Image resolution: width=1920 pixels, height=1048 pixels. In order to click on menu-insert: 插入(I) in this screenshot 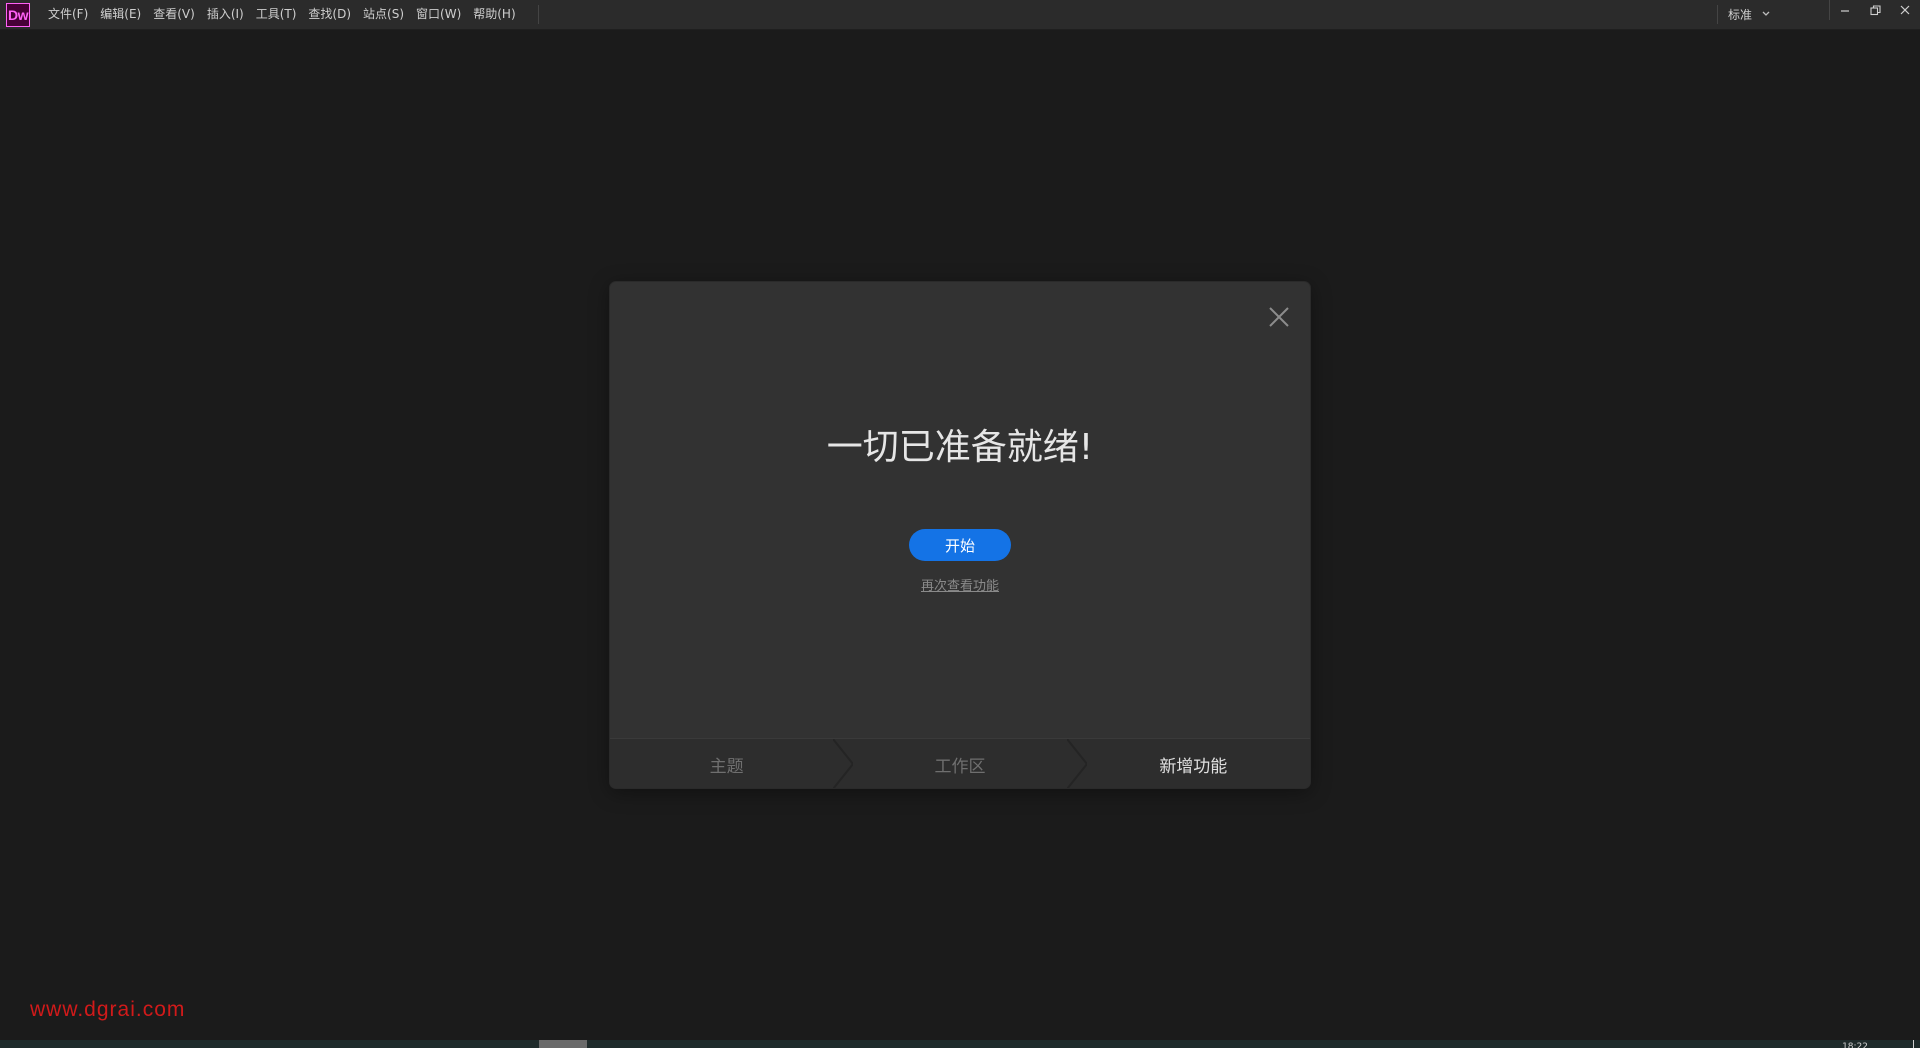, I will do `click(225, 14)`.